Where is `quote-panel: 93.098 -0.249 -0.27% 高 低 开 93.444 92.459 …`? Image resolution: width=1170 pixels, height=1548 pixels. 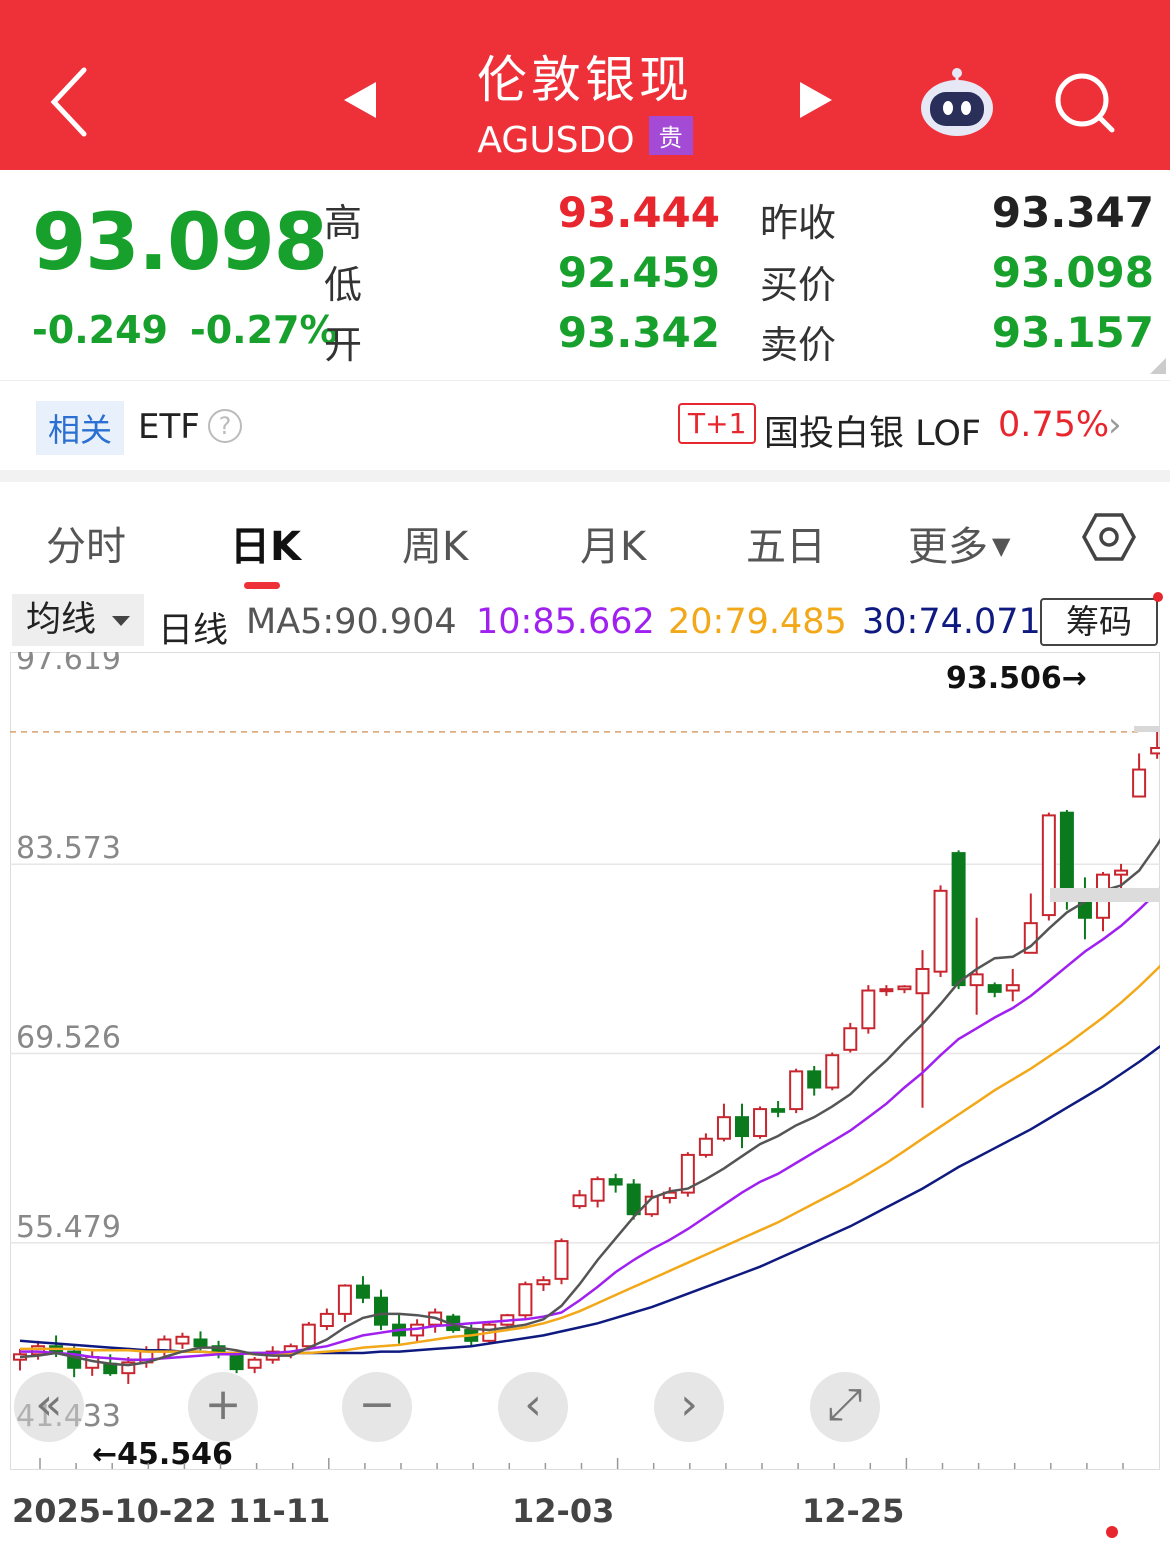 quote-panel: 93.098 -0.249 -0.27% 高 低 开 93.444 92.459 … is located at coordinates (585, 275).